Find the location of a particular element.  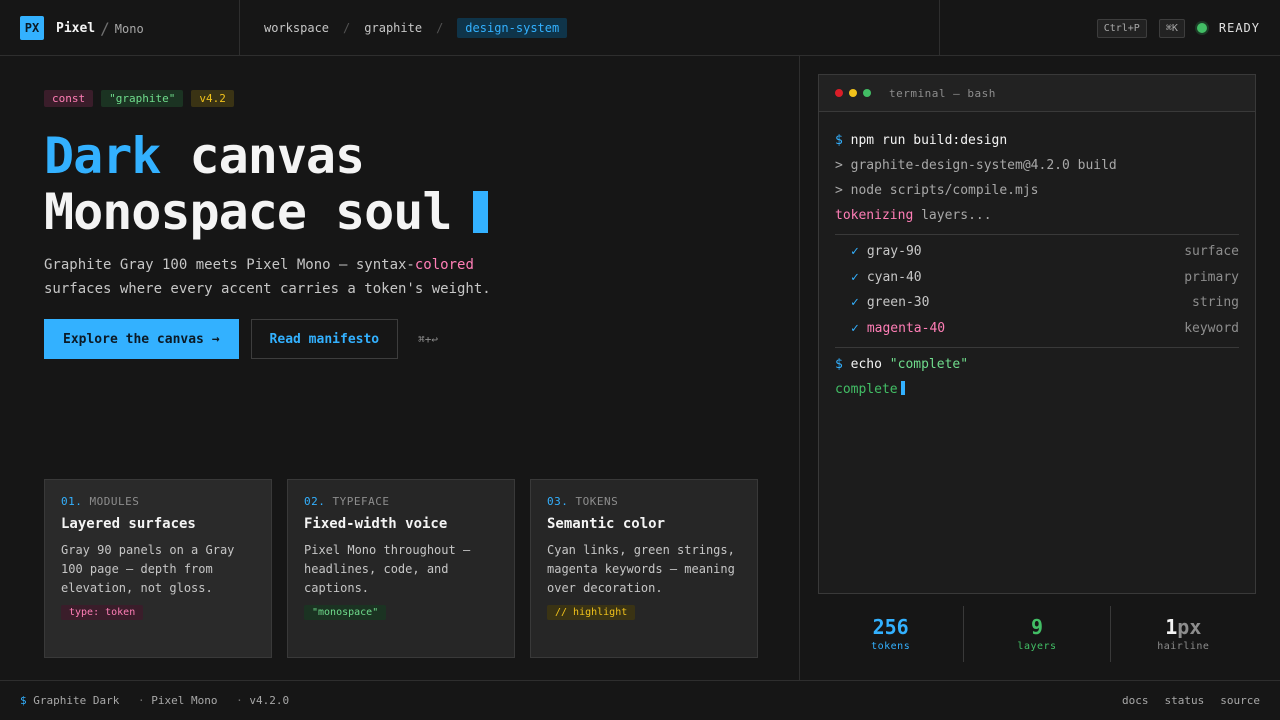

footer-links: docs status source is located at coordinates (1191, 700).